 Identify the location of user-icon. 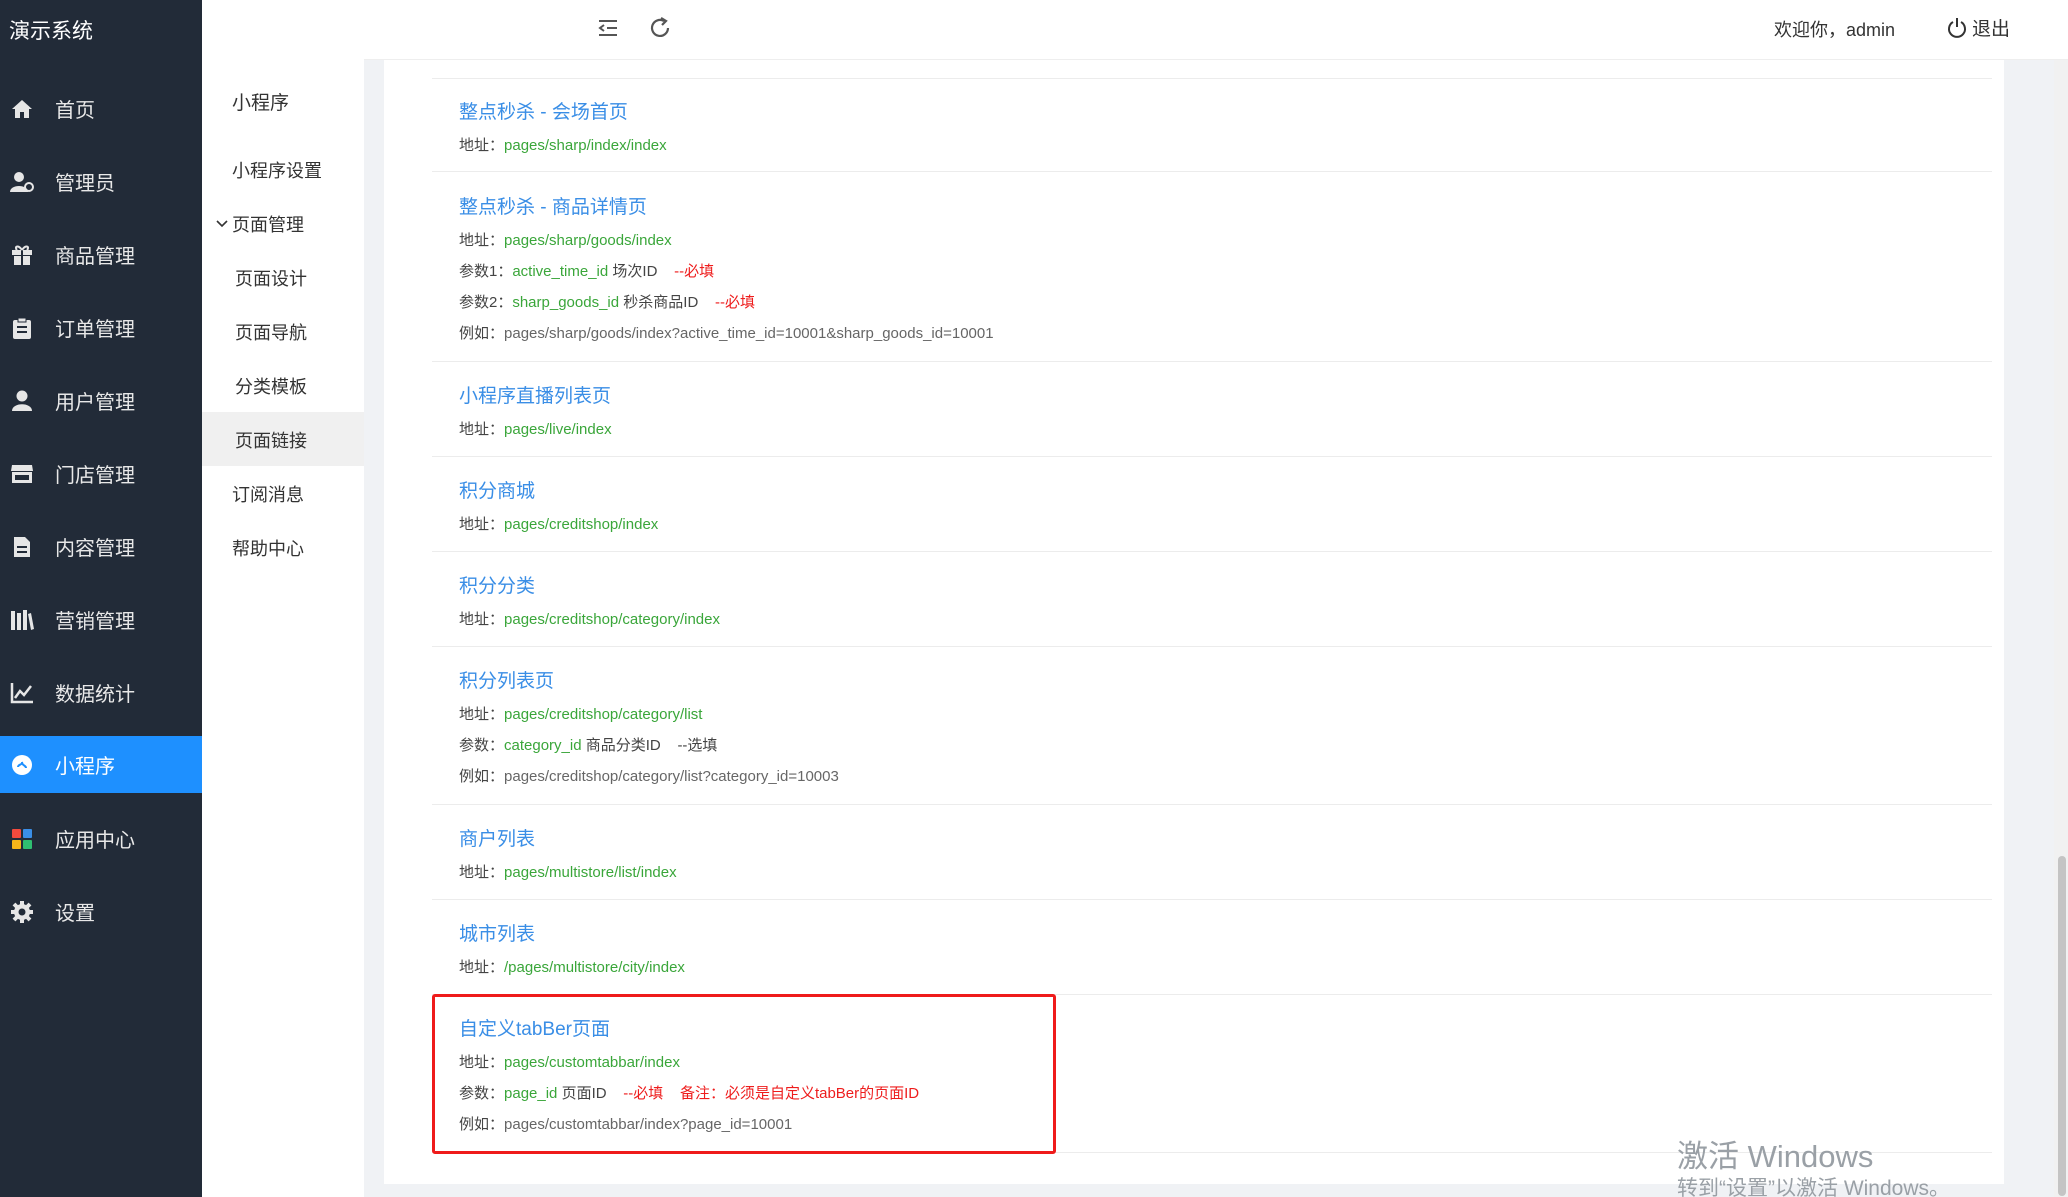
(22, 401).